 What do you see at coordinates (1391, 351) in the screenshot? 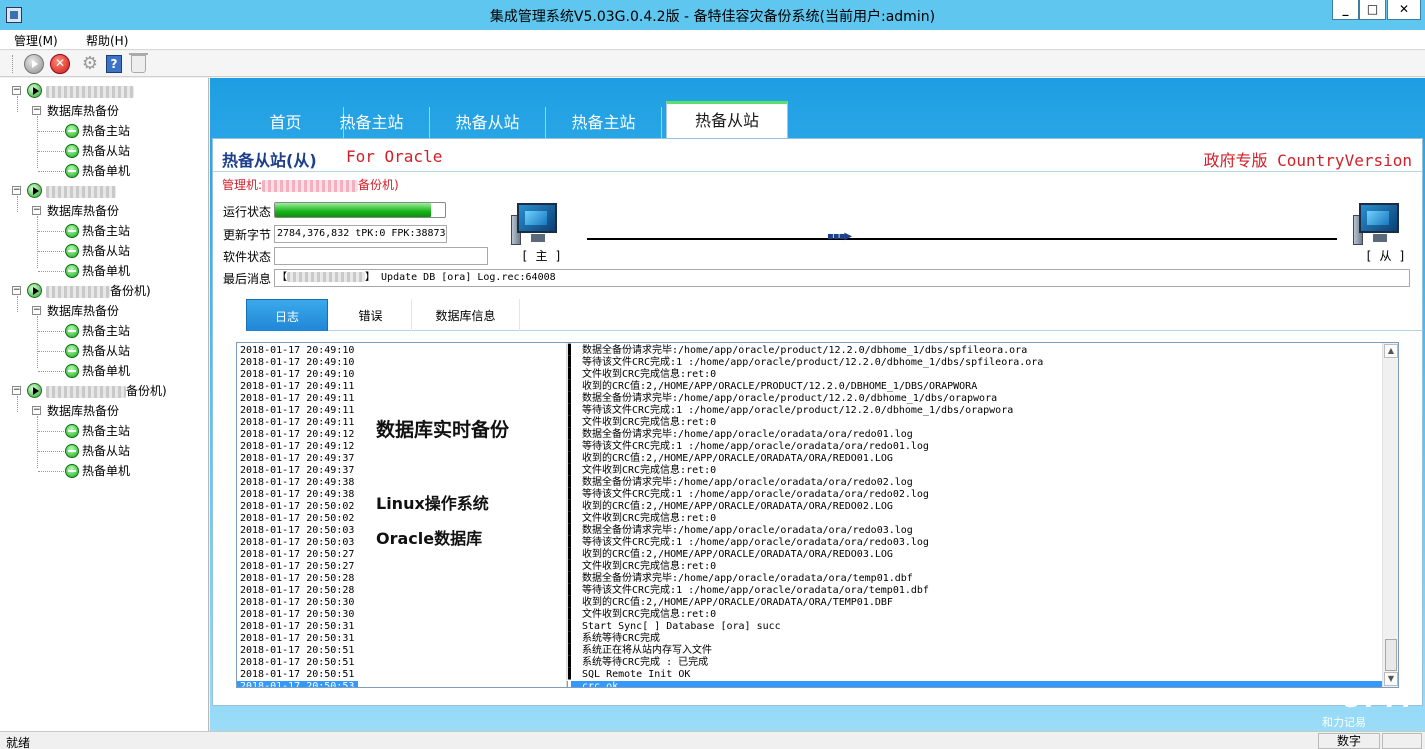
I see `scroll-up-icon: ▲` at bounding box center [1391, 351].